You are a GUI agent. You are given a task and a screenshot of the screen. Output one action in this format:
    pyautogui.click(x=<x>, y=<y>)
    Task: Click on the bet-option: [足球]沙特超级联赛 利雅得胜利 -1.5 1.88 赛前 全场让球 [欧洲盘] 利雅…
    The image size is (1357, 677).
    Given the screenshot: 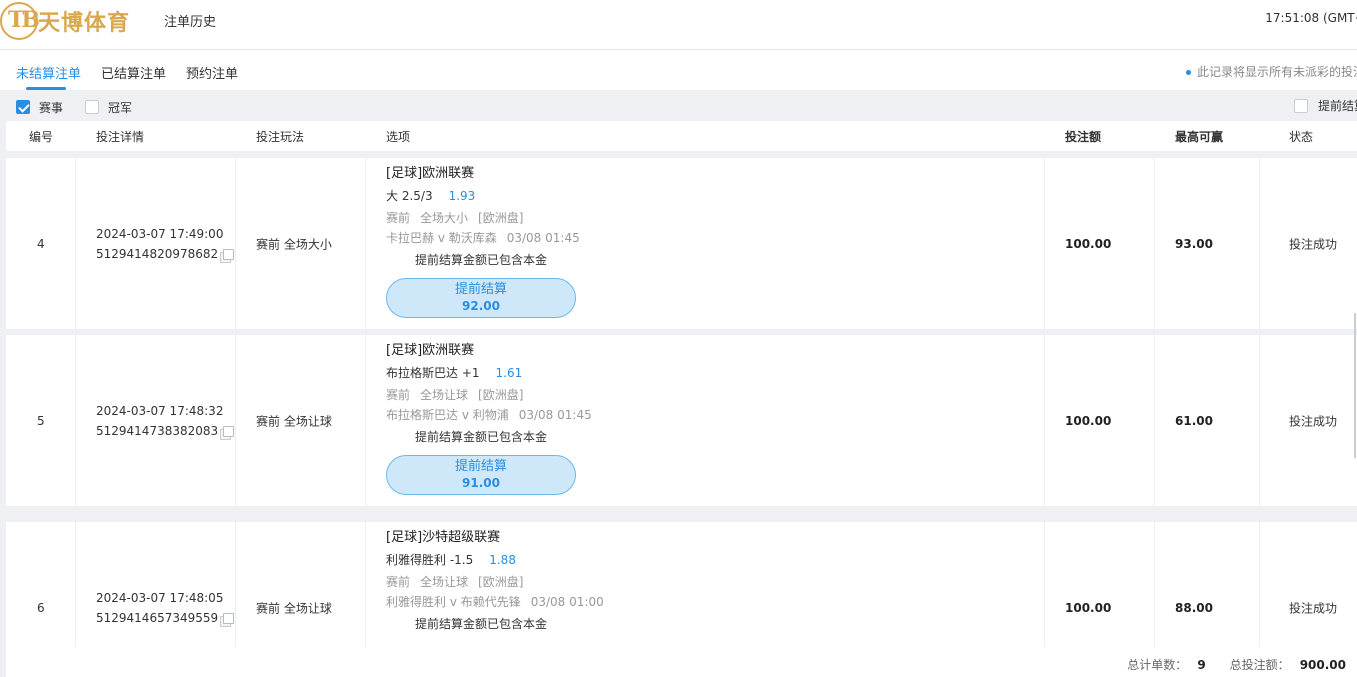 What is the action you would take?
    pyautogui.click(x=500, y=582)
    